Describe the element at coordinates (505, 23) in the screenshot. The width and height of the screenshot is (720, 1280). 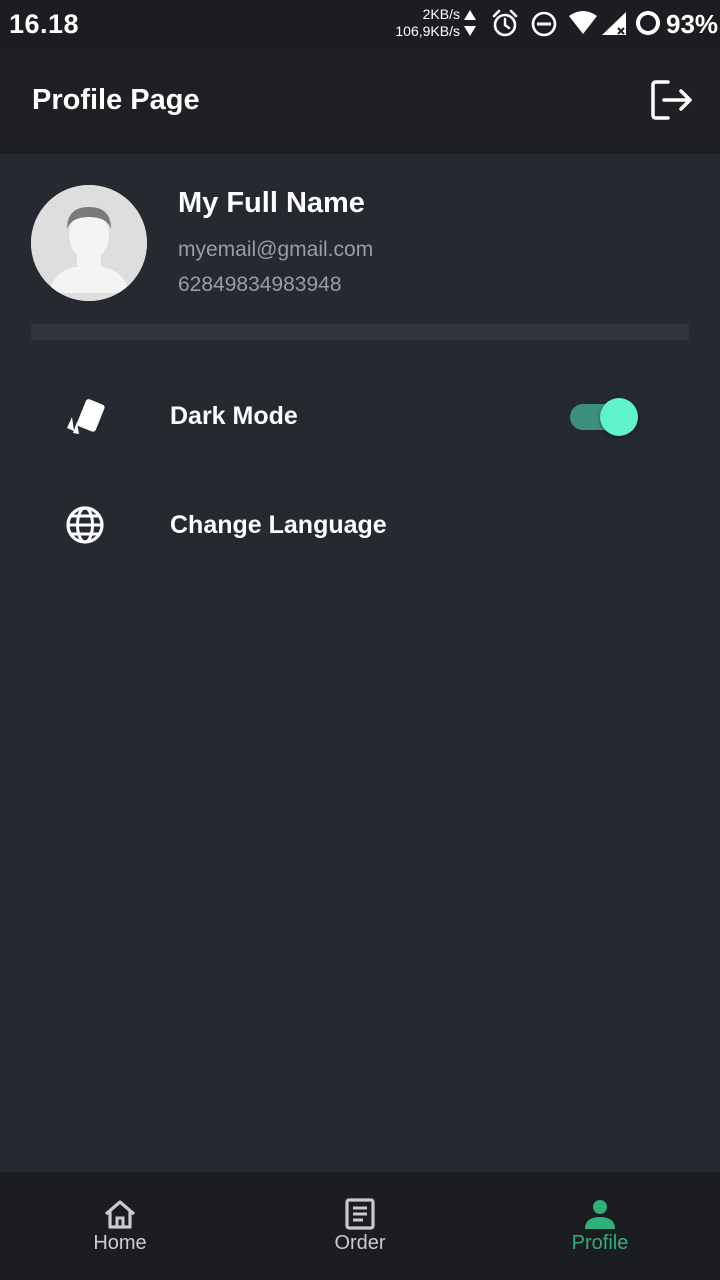
I see `alarm-icon` at that location.